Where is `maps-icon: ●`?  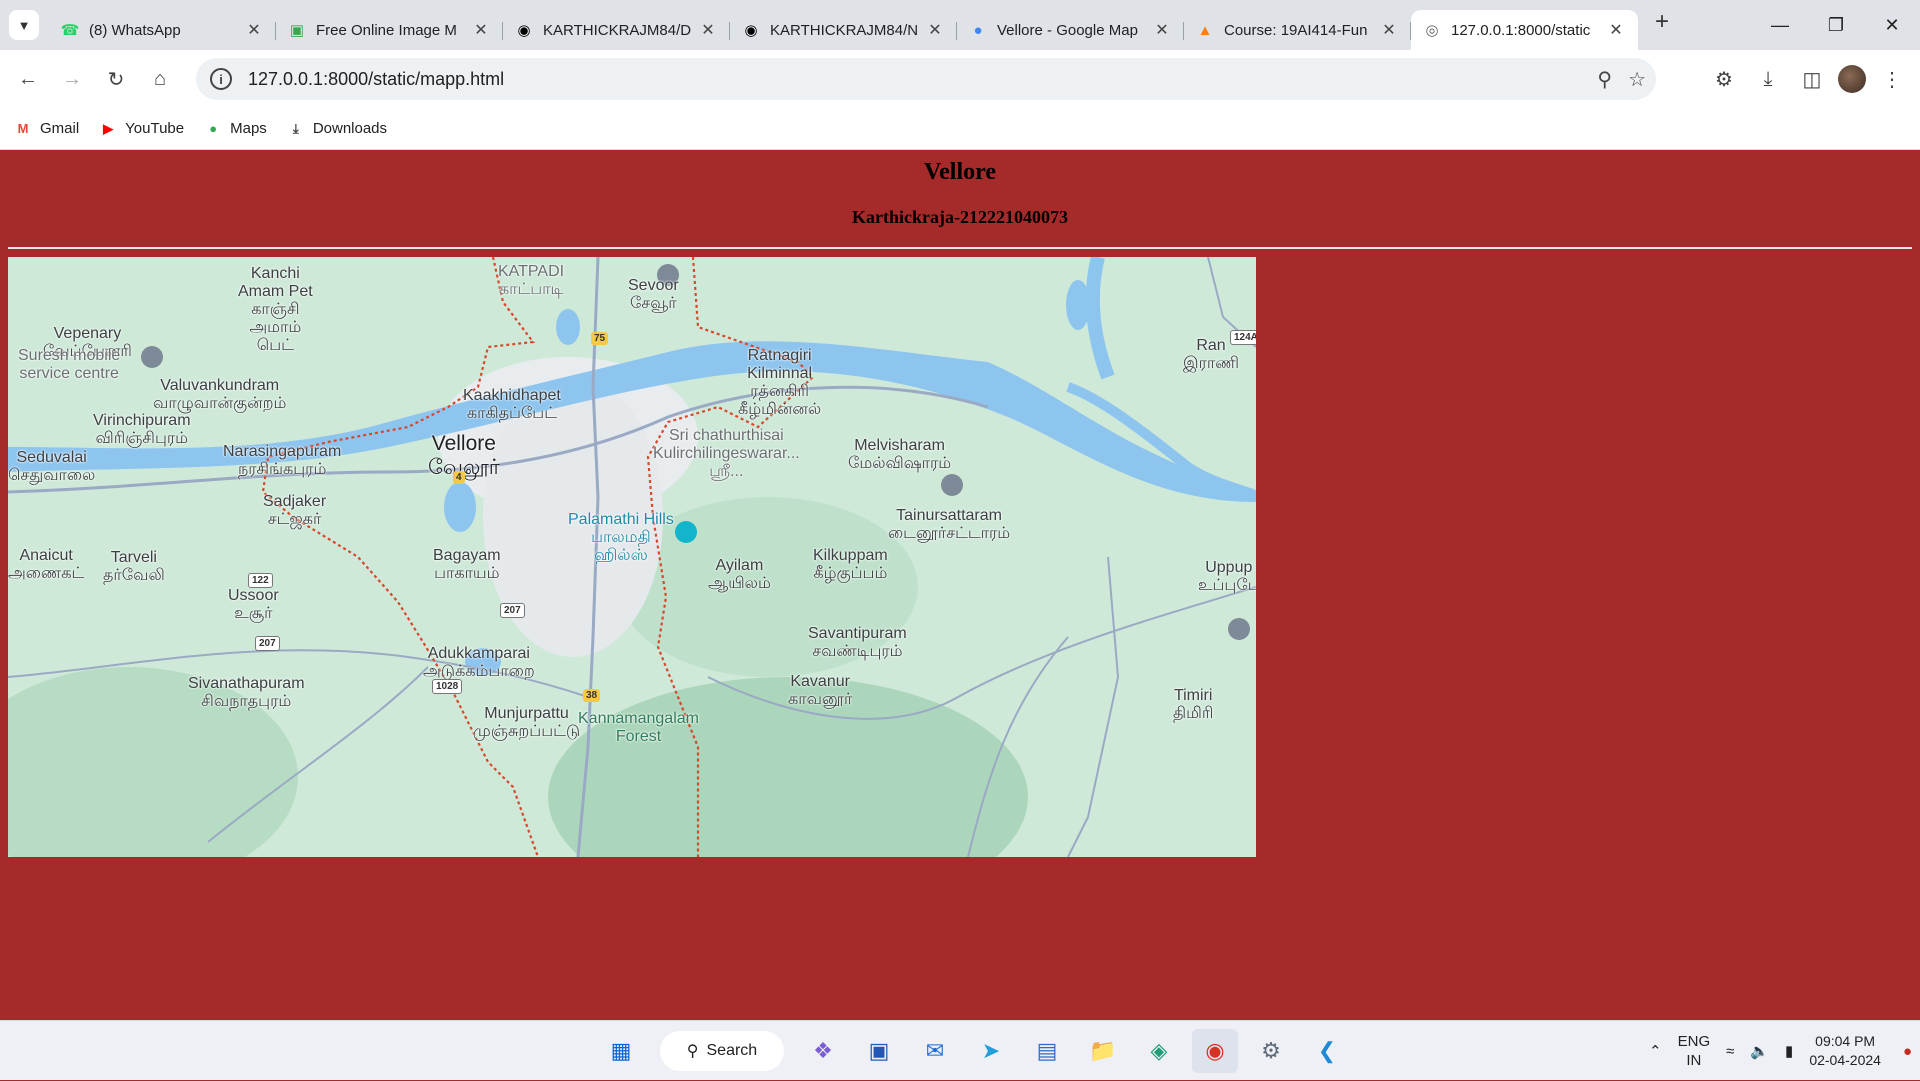 maps-icon: ● is located at coordinates (213, 128).